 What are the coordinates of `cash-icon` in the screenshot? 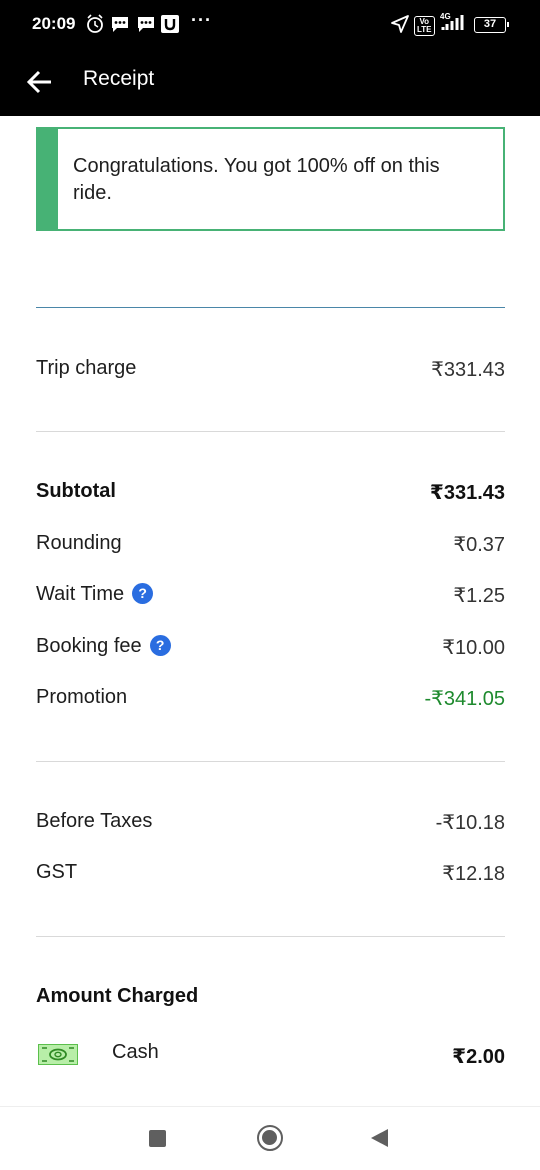 It's located at (58, 1054).